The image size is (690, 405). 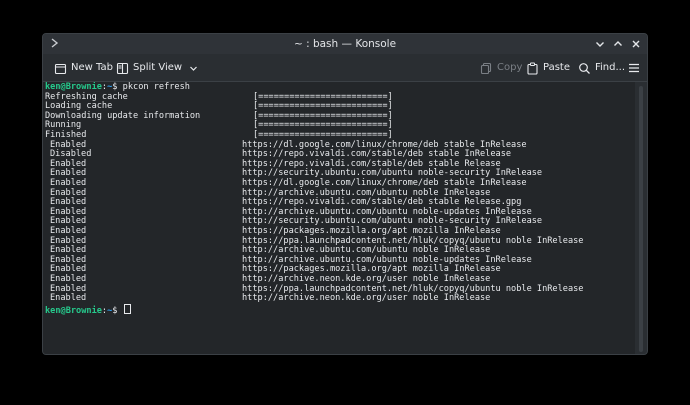 I want to click on progress-label: Refreshing cache, so click(x=86, y=96).